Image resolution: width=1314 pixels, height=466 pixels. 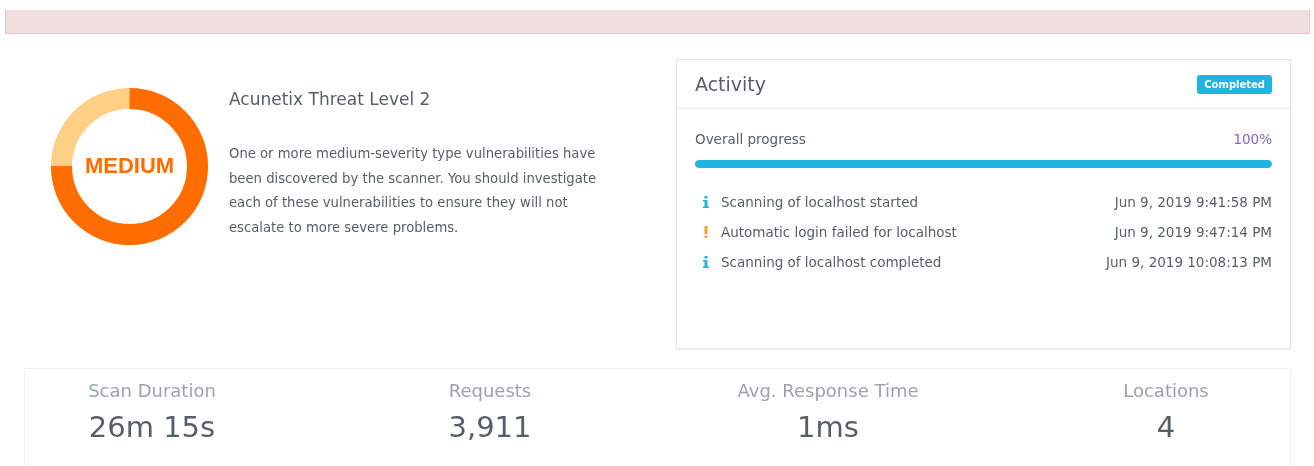 What do you see at coordinates (490, 390) in the screenshot?
I see `stat-label: Requests` at bounding box center [490, 390].